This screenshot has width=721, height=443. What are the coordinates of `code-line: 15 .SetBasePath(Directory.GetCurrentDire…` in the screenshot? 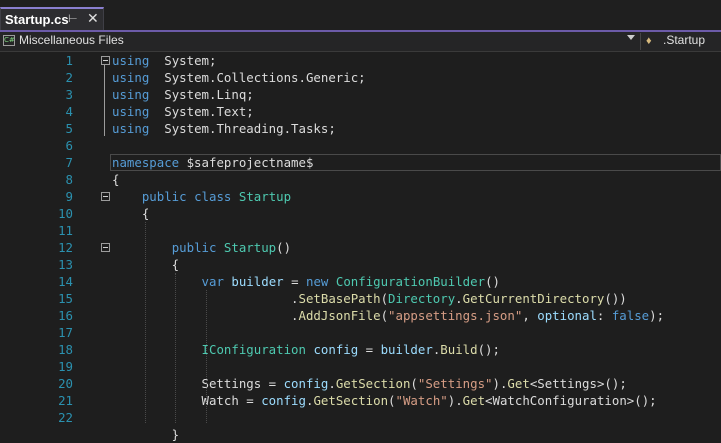 It's located at (360, 298).